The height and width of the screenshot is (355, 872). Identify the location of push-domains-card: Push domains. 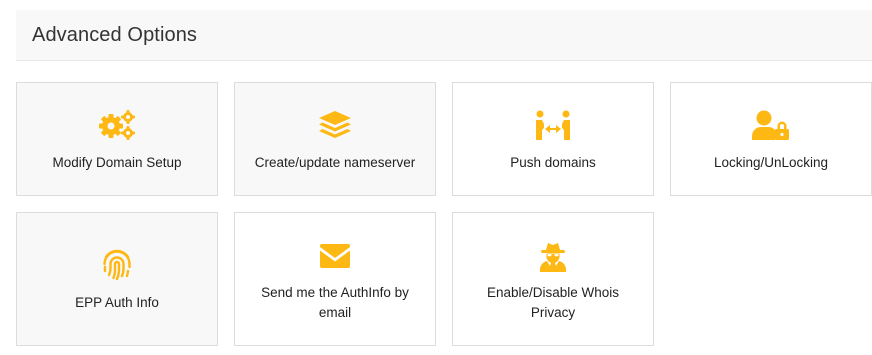
(553, 139).